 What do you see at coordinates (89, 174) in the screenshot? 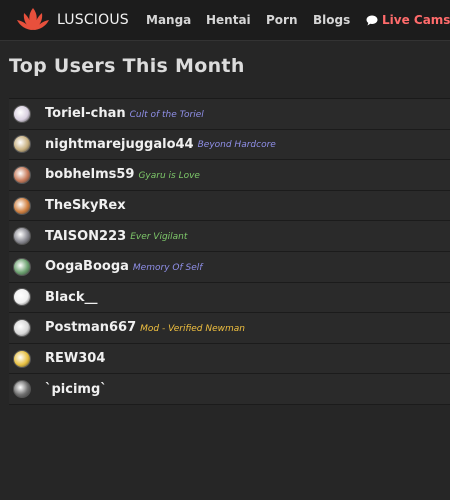
I see `username-link: bobhelms59` at bounding box center [89, 174].